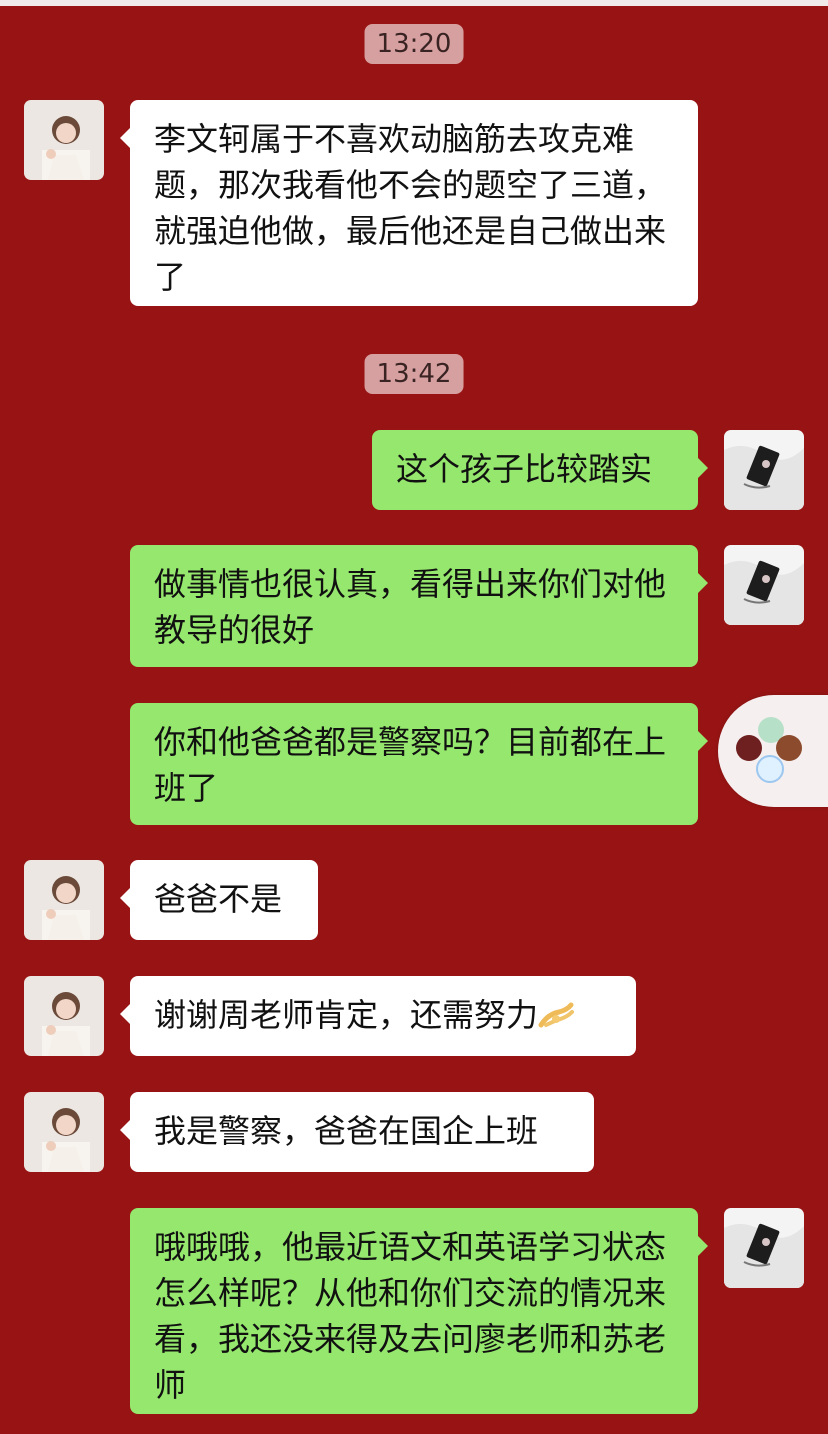  Describe the element at coordinates (346, 1015) in the screenshot. I see `message-text: 谢谢周老师肯定，还需努力` at that location.